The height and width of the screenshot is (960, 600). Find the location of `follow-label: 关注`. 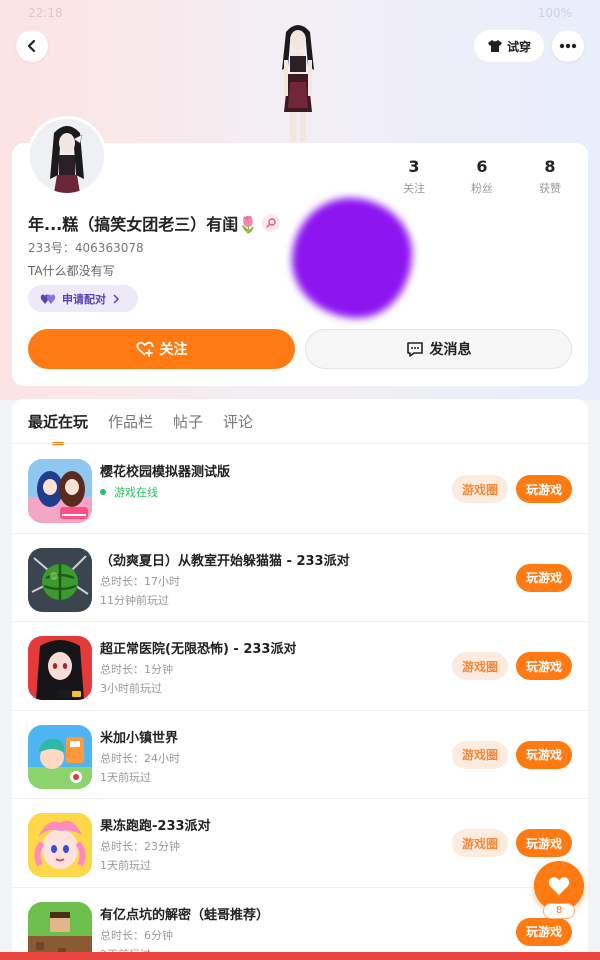

follow-label: 关注 is located at coordinates (173, 350).